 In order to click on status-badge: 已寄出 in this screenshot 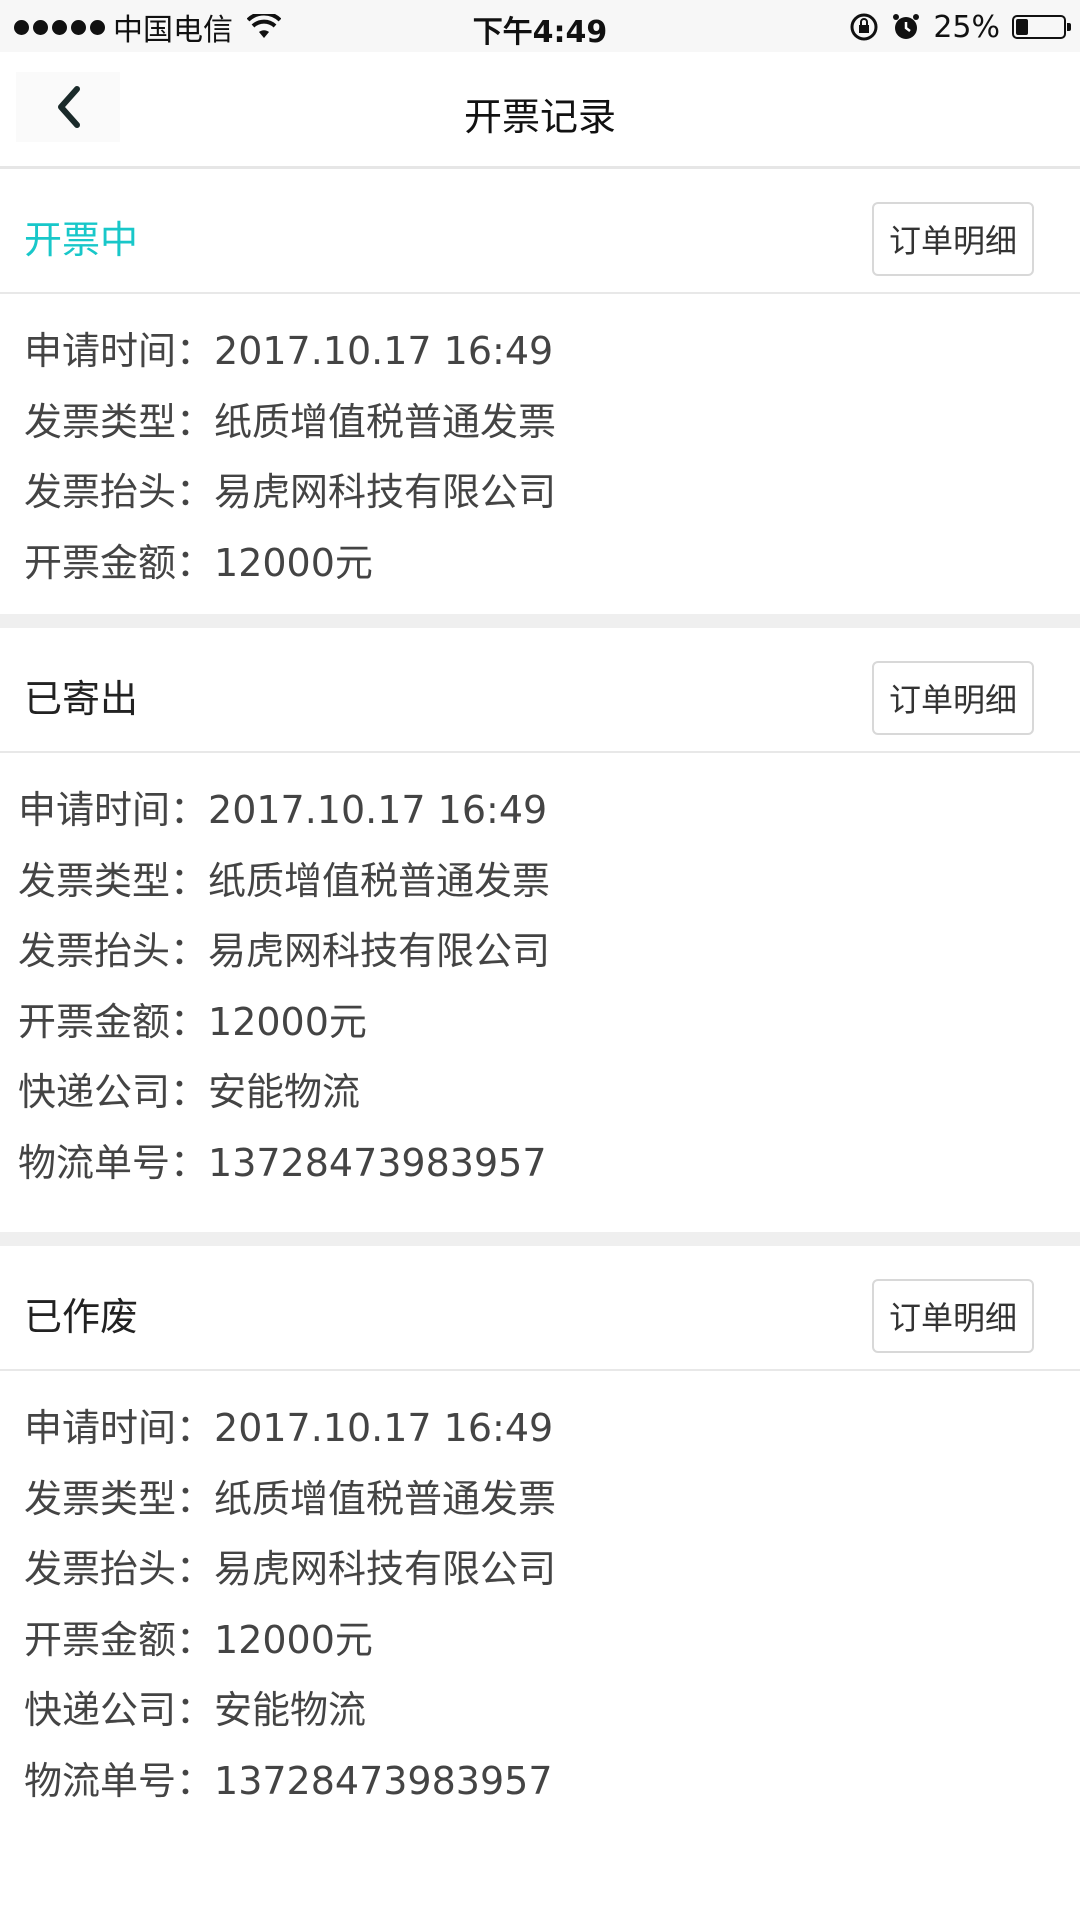, I will do `click(81, 699)`.